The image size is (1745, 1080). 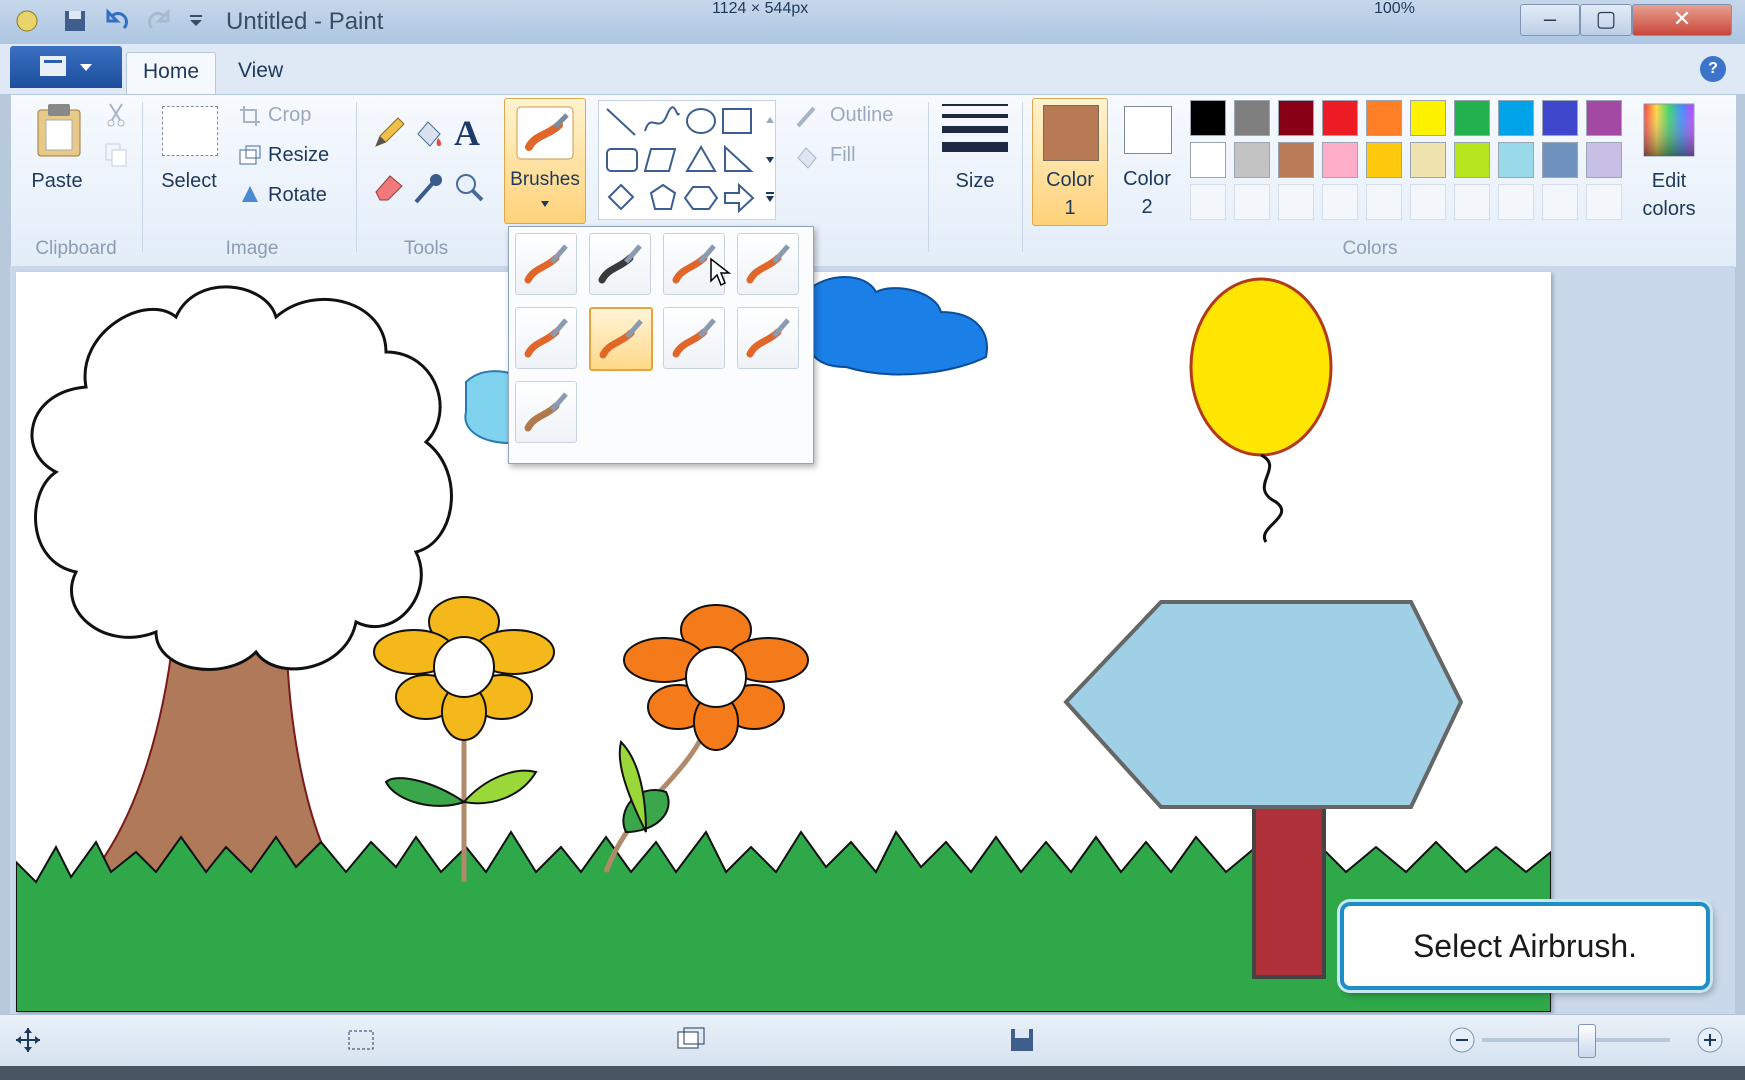 What do you see at coordinates (1070, 162) in the screenshot?
I see `color1-button: Color 1` at bounding box center [1070, 162].